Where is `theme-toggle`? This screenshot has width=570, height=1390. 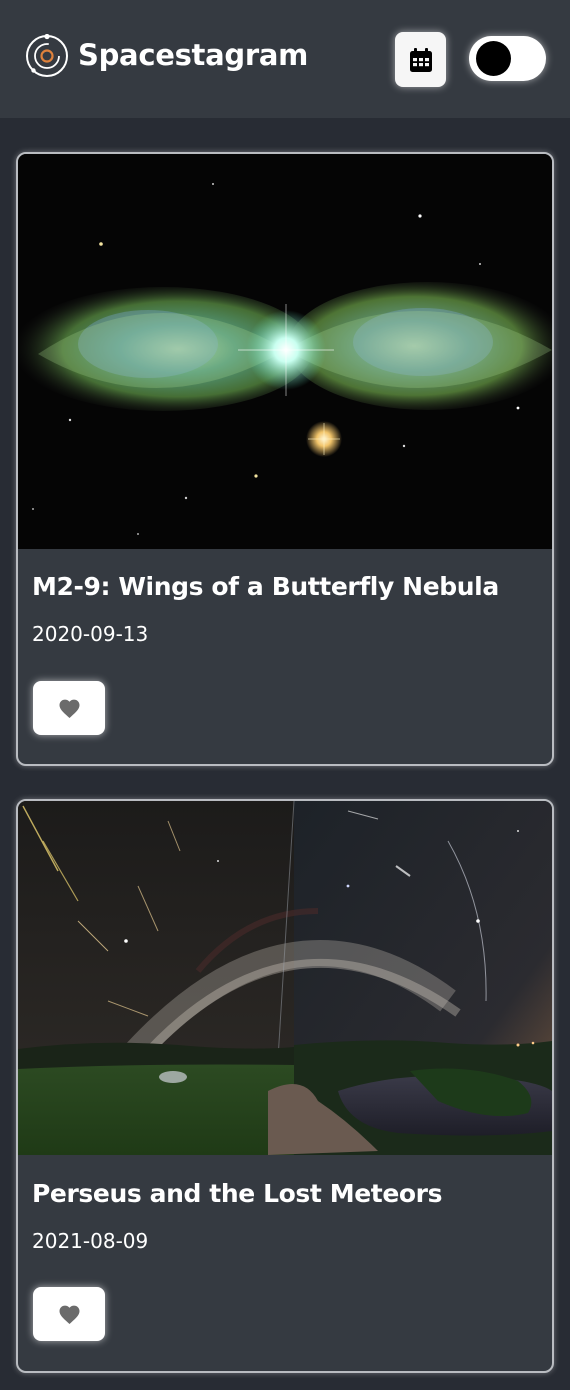 theme-toggle is located at coordinates (507, 58).